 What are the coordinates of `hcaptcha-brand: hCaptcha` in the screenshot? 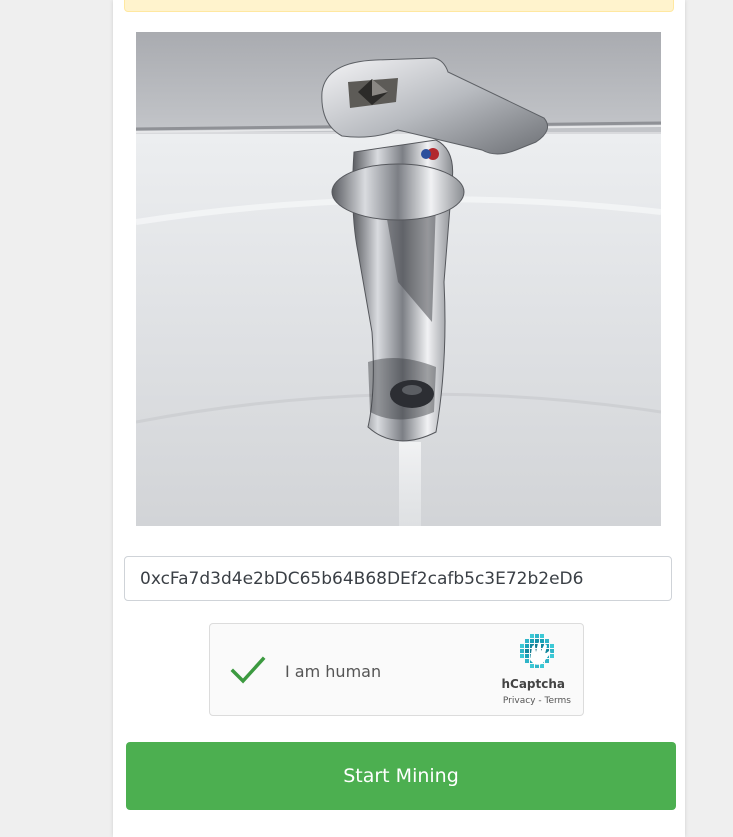 It's located at (533, 684).